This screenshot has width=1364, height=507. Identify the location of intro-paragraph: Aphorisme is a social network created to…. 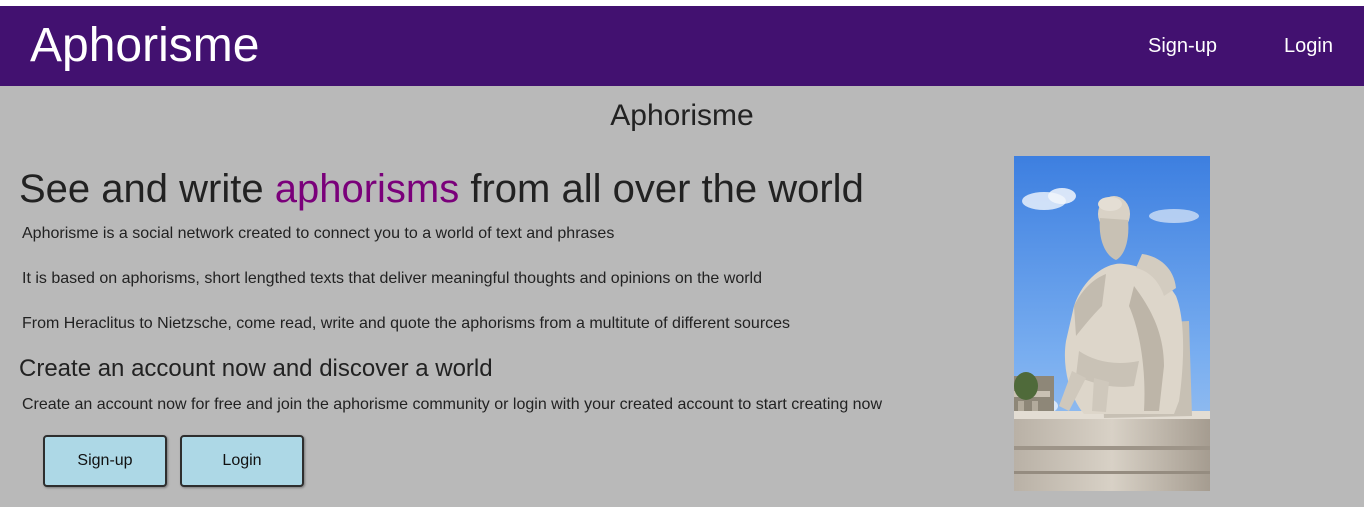
(318, 233).